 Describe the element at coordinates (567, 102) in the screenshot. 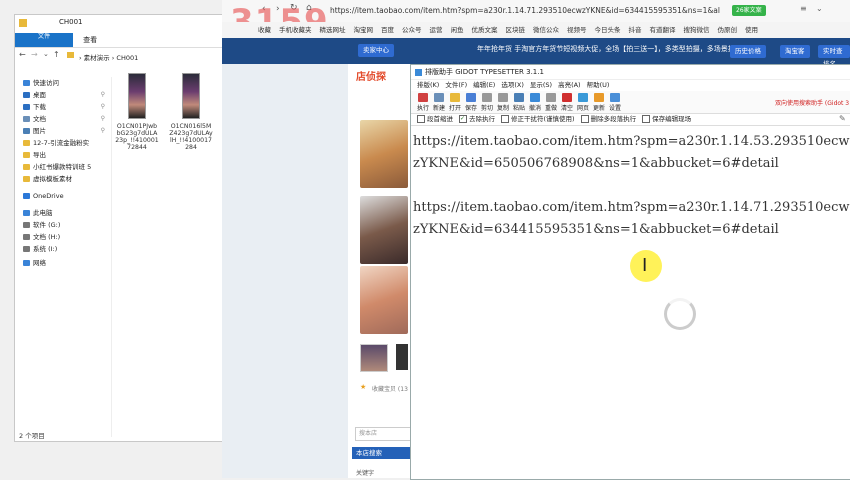

I see `toolbar-button: 清空` at that location.